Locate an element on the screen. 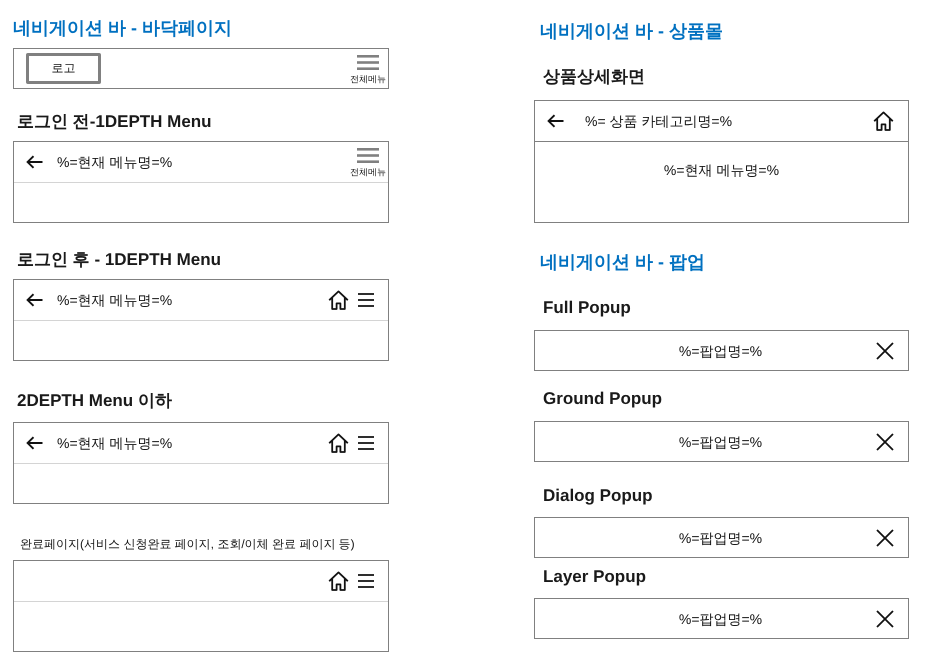 The width and height of the screenshot is (925, 654). section-heading: Dialog Popup is located at coordinates (598, 496).